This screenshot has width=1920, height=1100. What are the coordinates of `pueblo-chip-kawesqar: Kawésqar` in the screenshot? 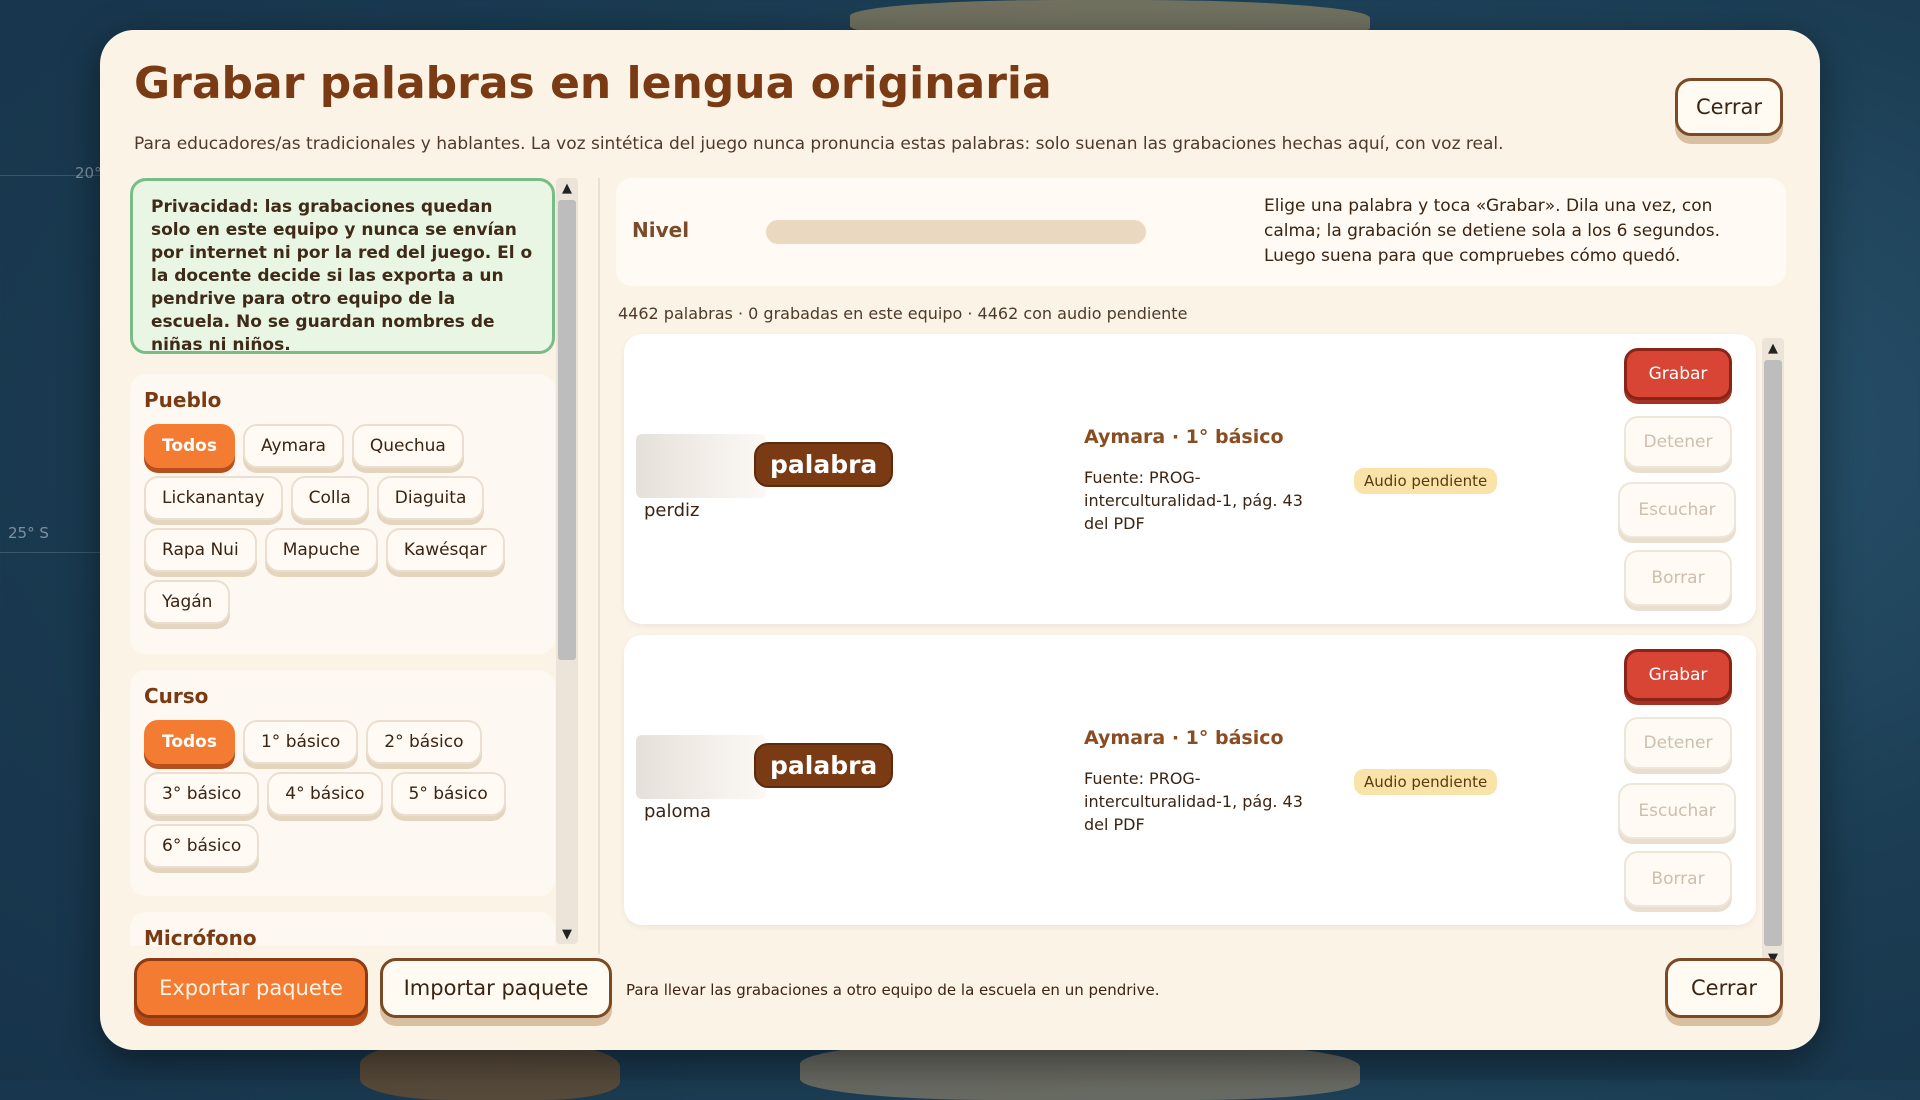 It's located at (445, 550).